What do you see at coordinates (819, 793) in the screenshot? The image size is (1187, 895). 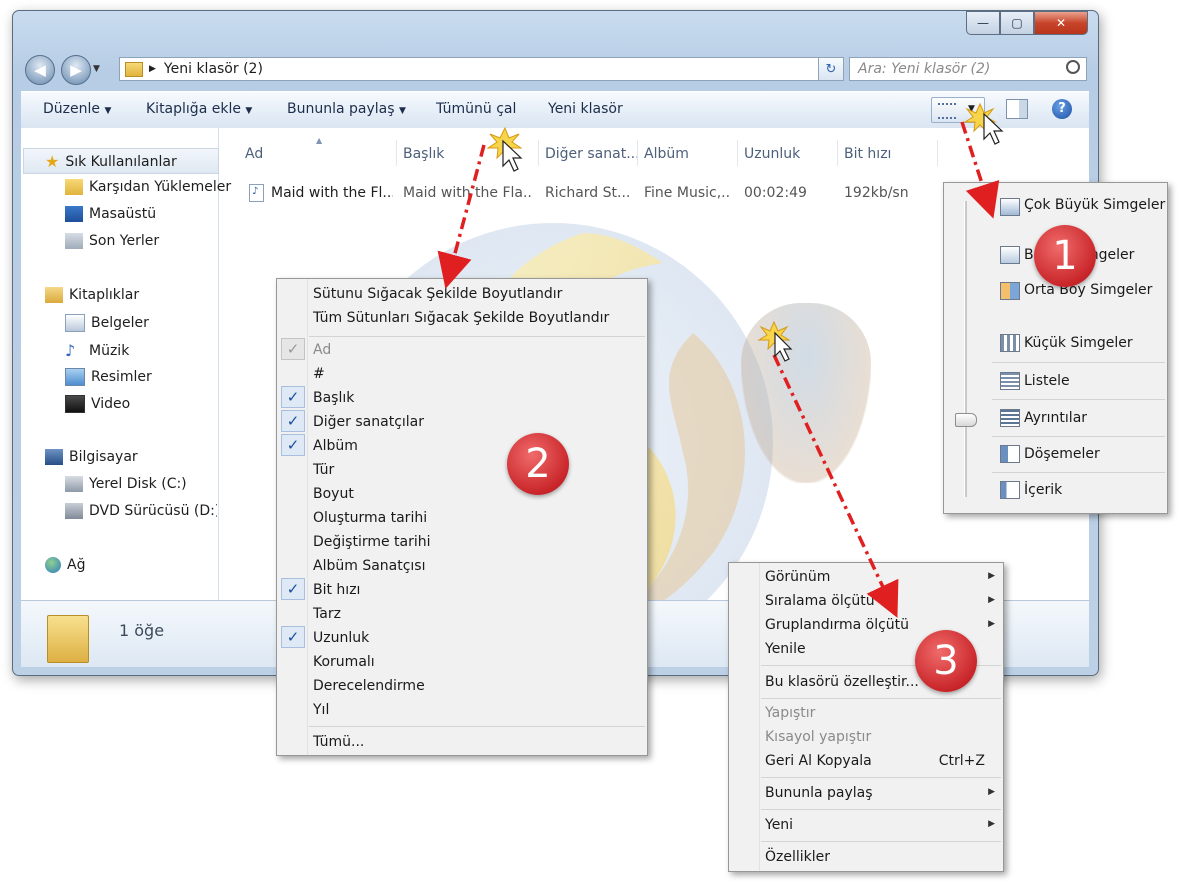 I see `menu-item-share-with: Bununla paylaş` at bounding box center [819, 793].